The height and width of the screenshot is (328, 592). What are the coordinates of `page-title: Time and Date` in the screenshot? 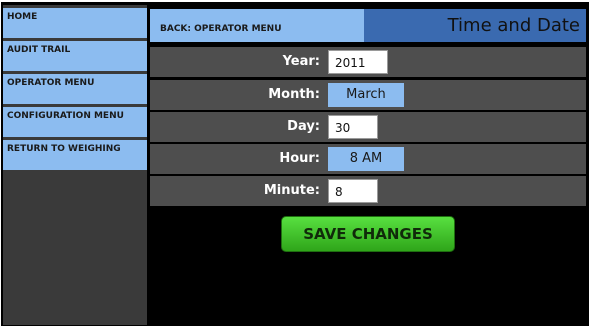 It's located at (475, 25).